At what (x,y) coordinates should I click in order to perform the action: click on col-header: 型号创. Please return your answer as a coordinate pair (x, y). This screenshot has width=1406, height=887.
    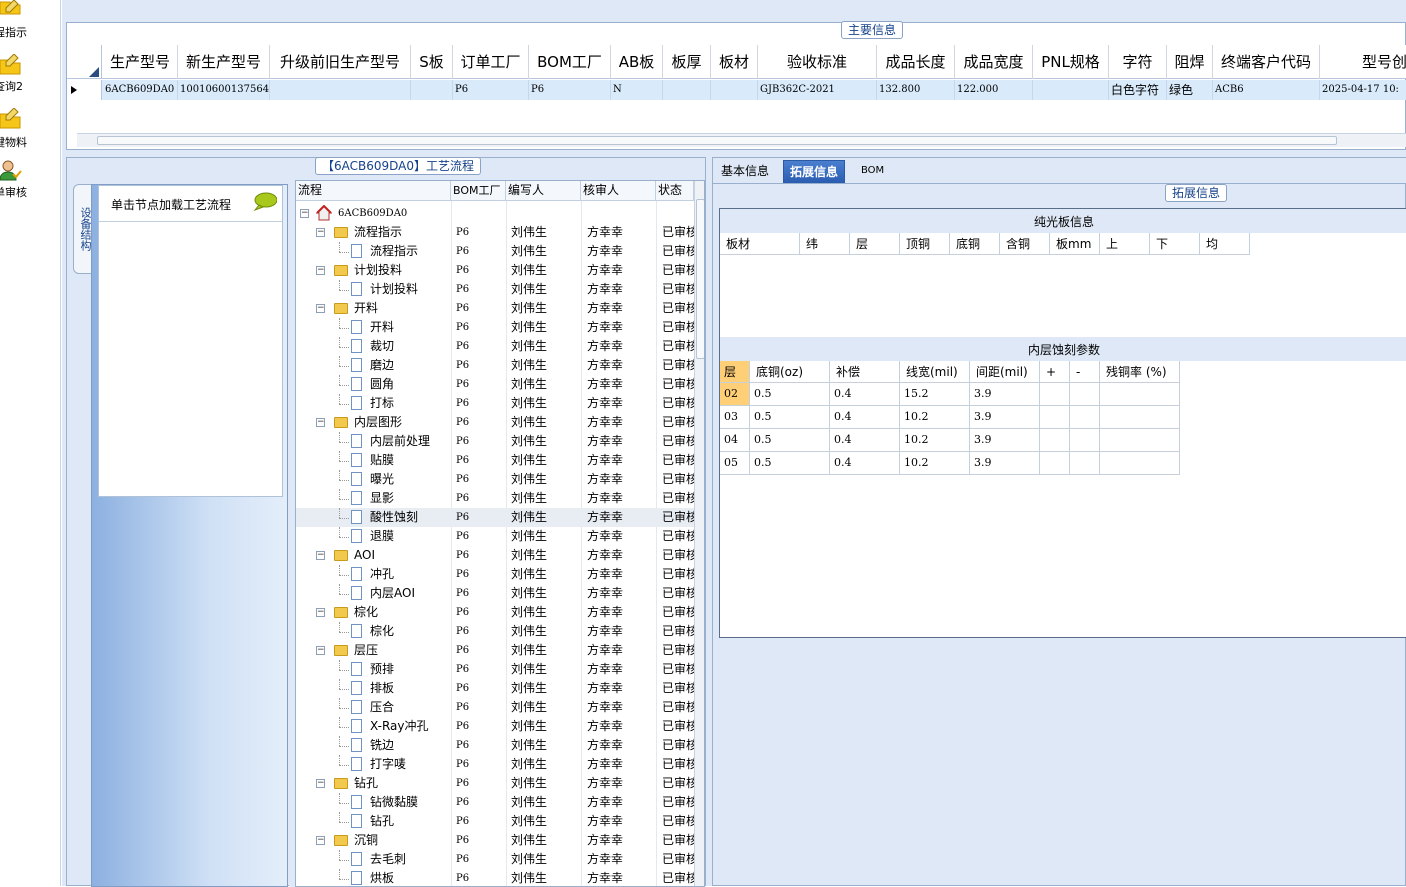
    Looking at the image, I should click on (1363, 62).